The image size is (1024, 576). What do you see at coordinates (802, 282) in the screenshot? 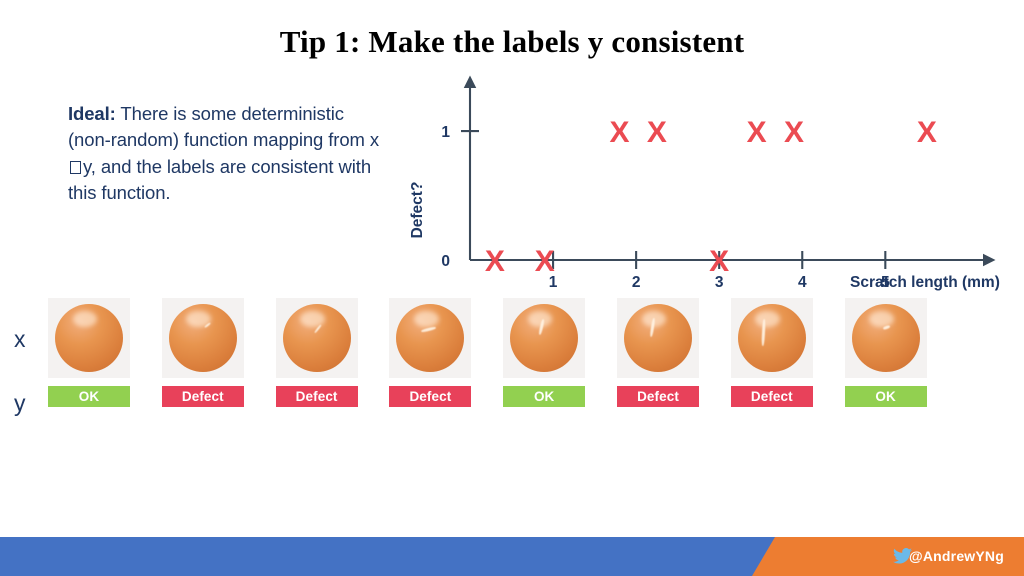
I see `x-tick-label: 4` at bounding box center [802, 282].